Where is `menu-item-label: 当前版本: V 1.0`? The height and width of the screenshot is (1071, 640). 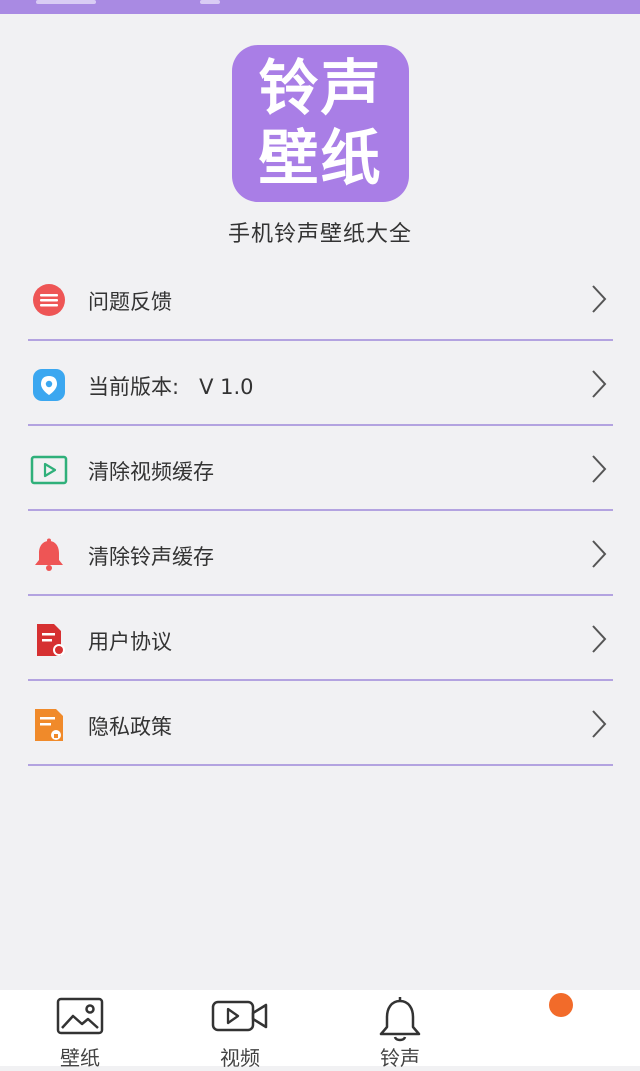 menu-item-label: 当前版本: V 1.0 is located at coordinates (171, 387).